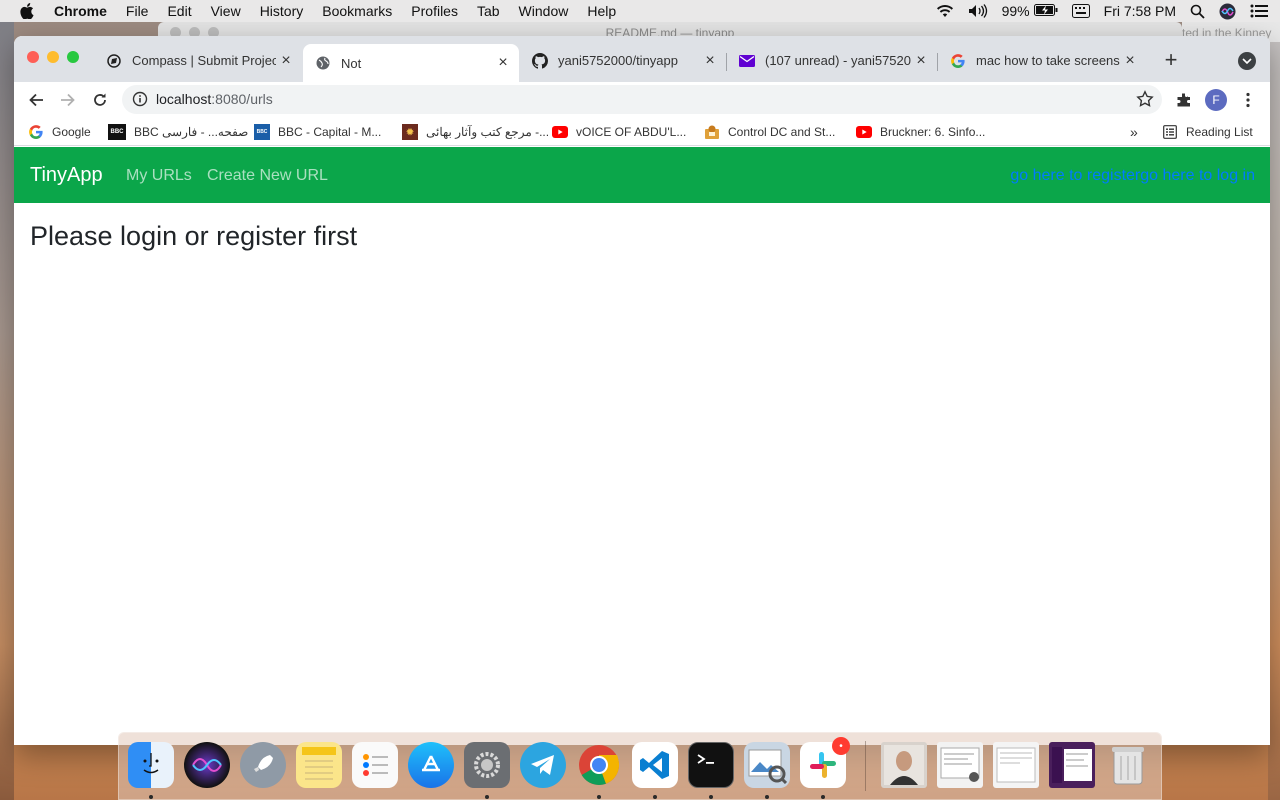 Image resolution: width=1280 pixels, height=800 pixels. Describe the element at coordinates (263, 765) in the screenshot. I see `launchpad-icon` at that location.